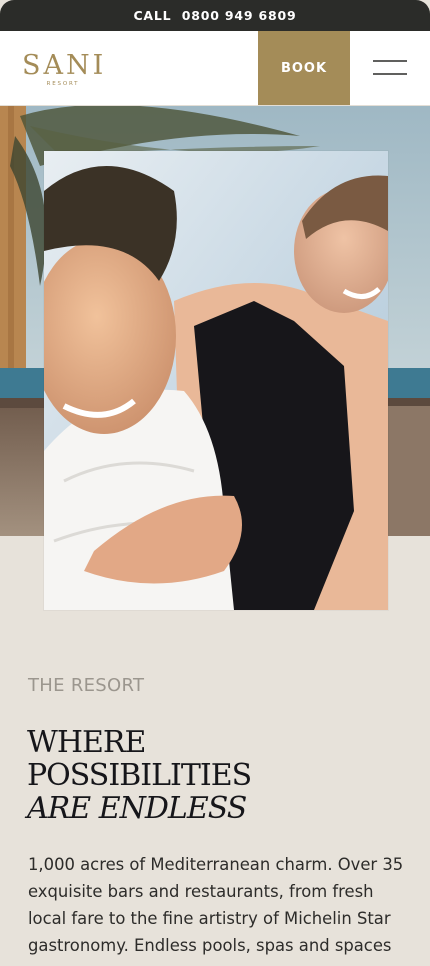  I want to click on call-label: CALL, so click(152, 15).